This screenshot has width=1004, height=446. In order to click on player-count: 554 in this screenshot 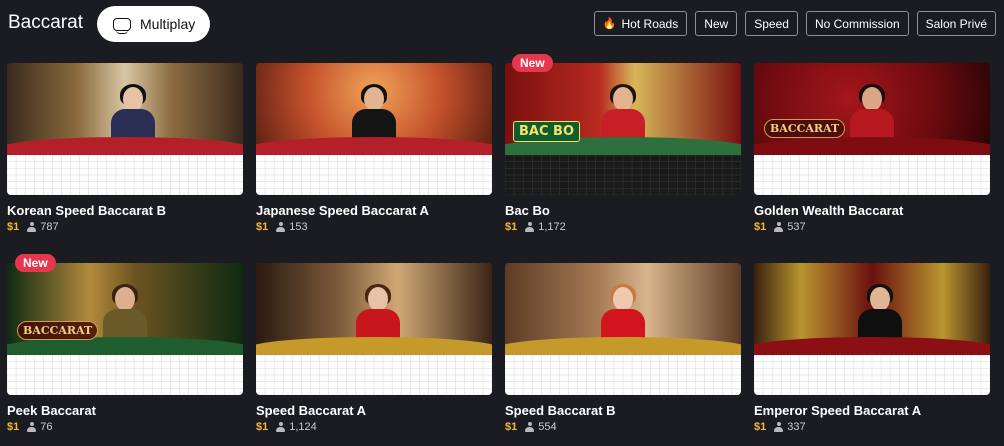, I will do `click(547, 427)`.